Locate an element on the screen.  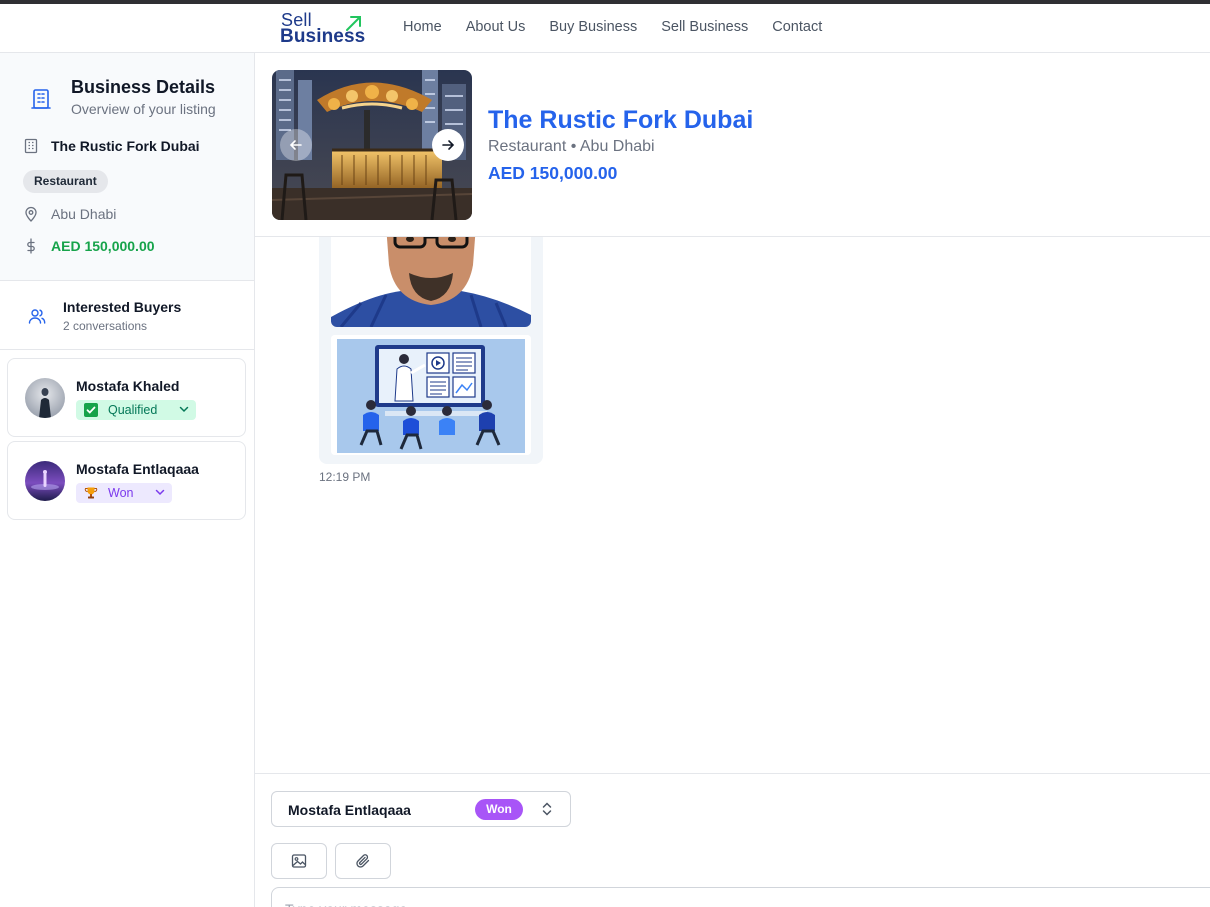
listing-image-carousel is located at coordinates (372, 145).